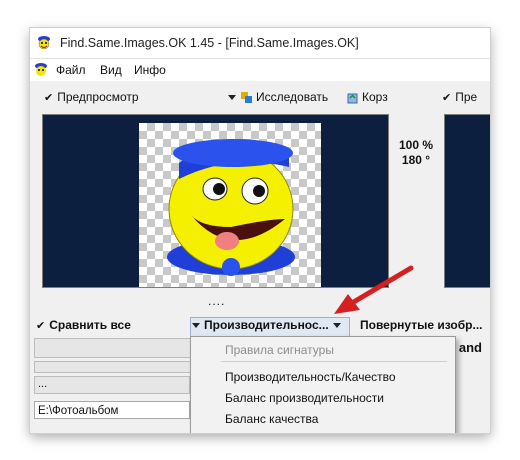 The width and height of the screenshot is (520, 460). I want to click on image-canvas, so click(230, 205).